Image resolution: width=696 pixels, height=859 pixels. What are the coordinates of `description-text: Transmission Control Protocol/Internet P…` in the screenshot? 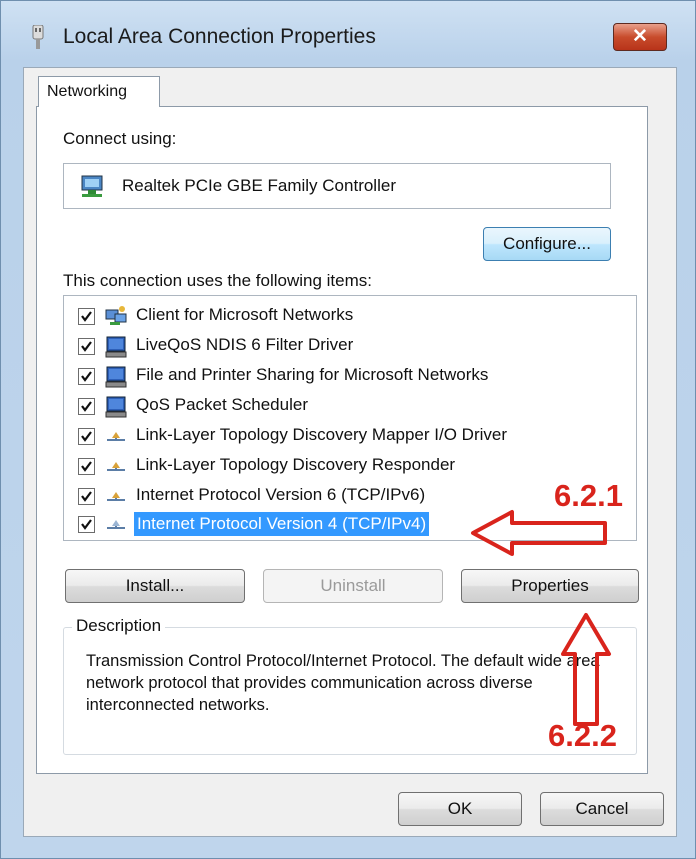 It's located at (343, 683).